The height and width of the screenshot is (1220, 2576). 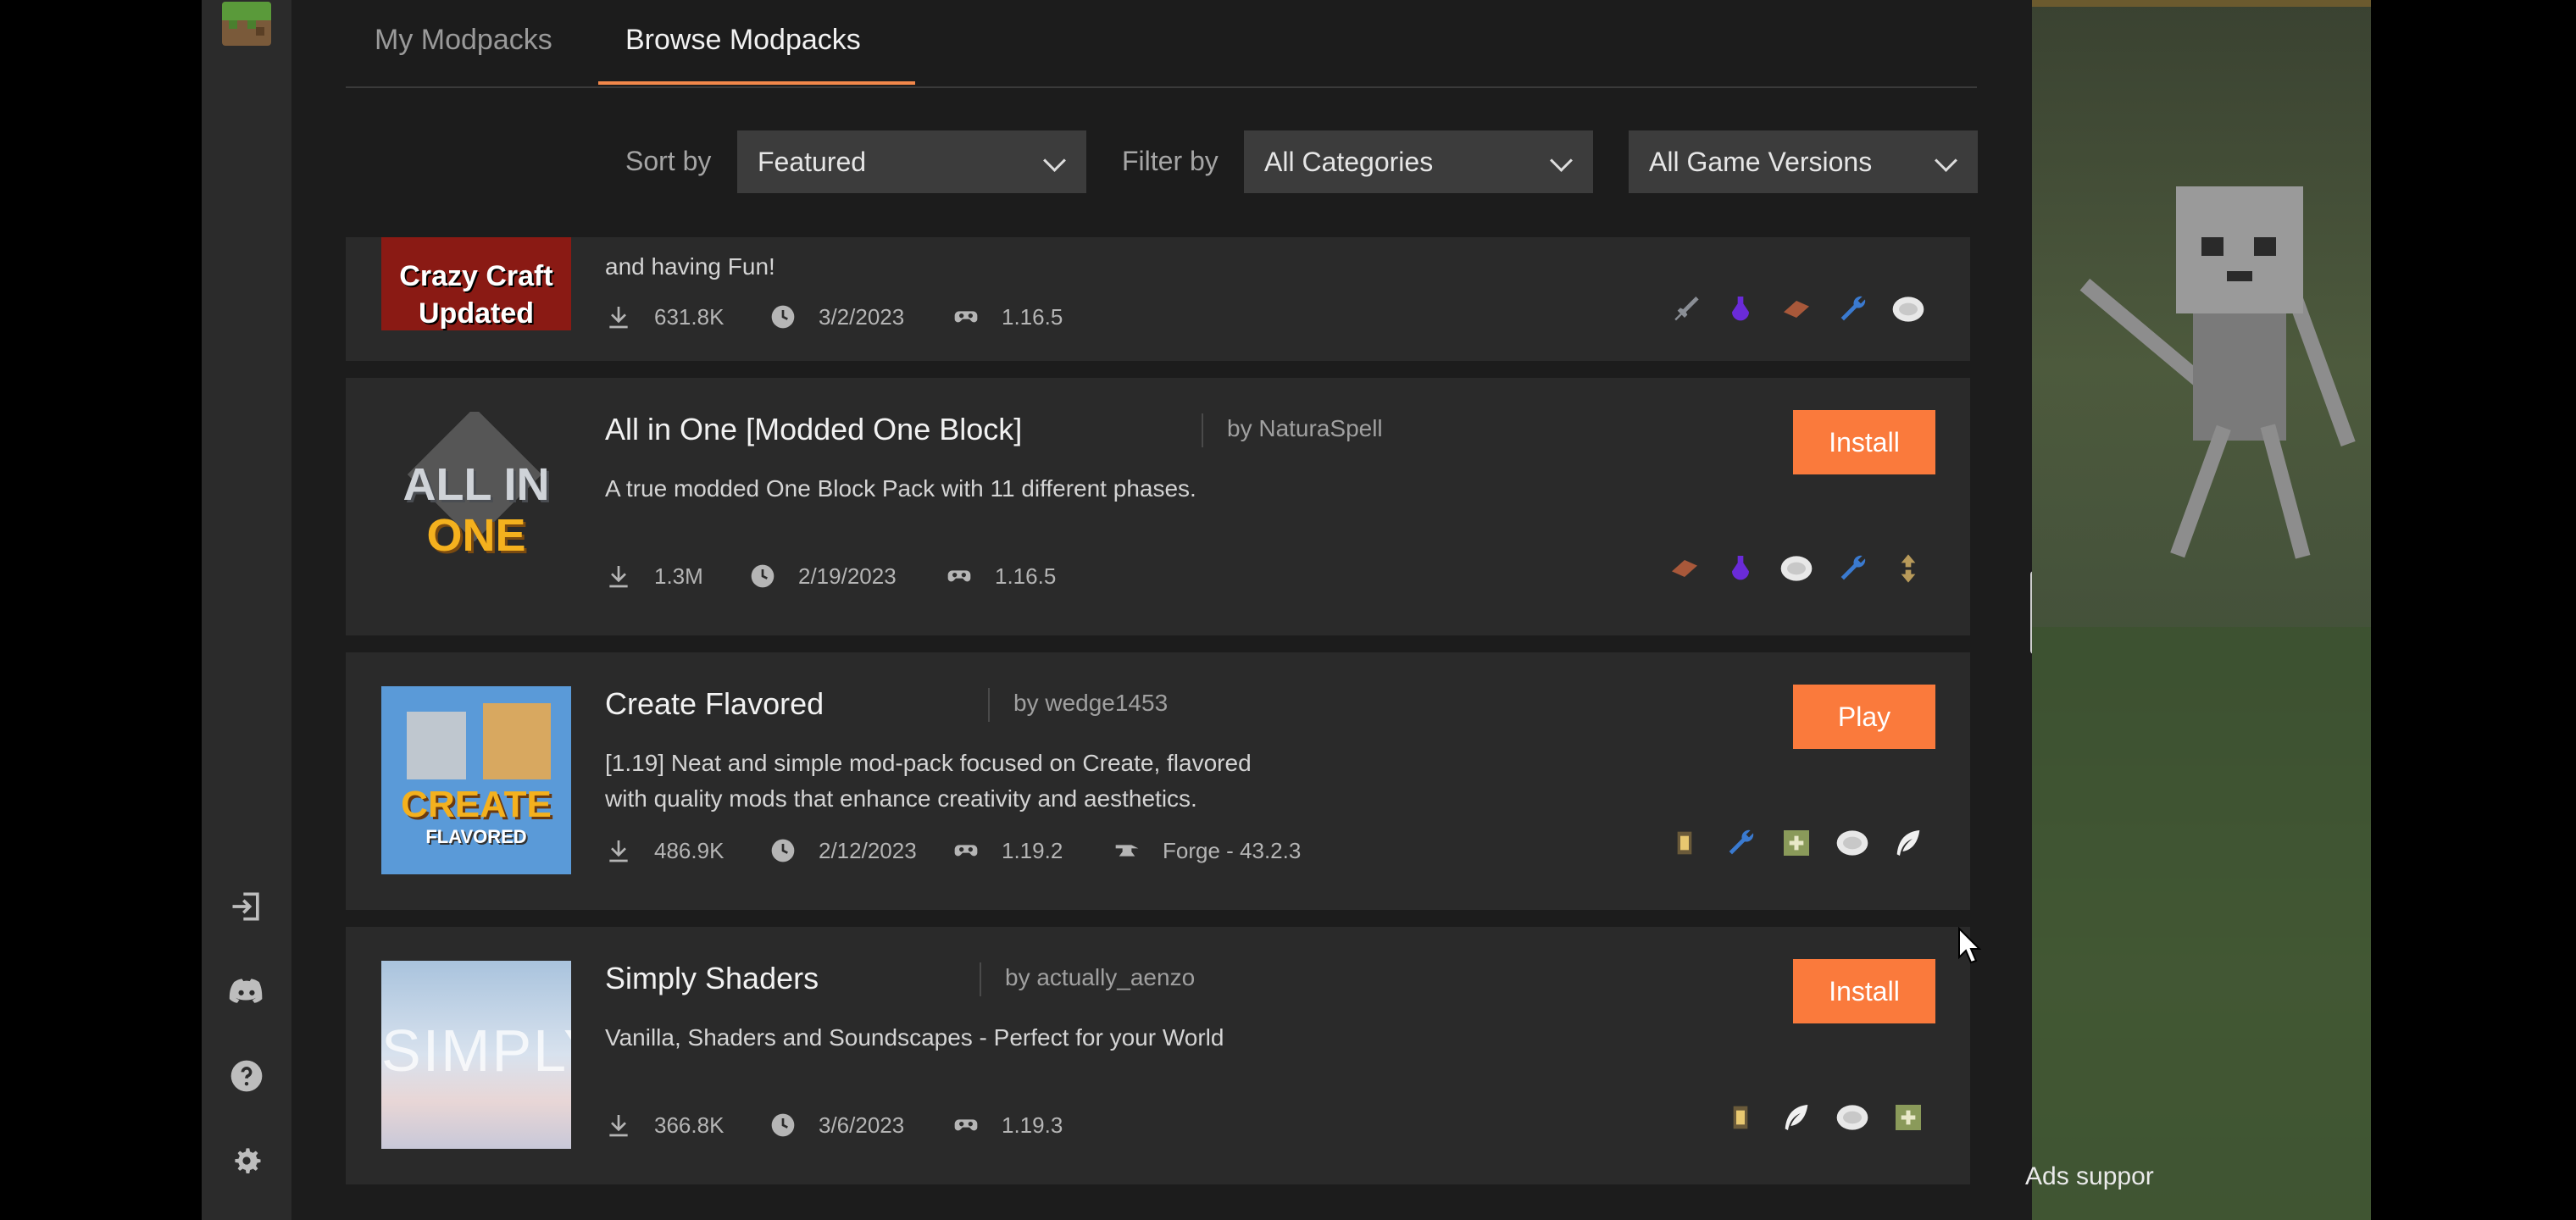 What do you see at coordinates (756, 83) in the screenshot?
I see `active-tab-indicator` at bounding box center [756, 83].